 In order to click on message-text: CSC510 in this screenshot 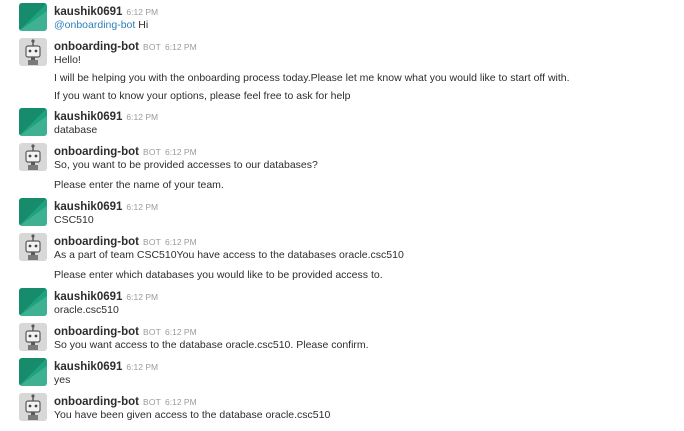, I will do `click(74, 220)`.